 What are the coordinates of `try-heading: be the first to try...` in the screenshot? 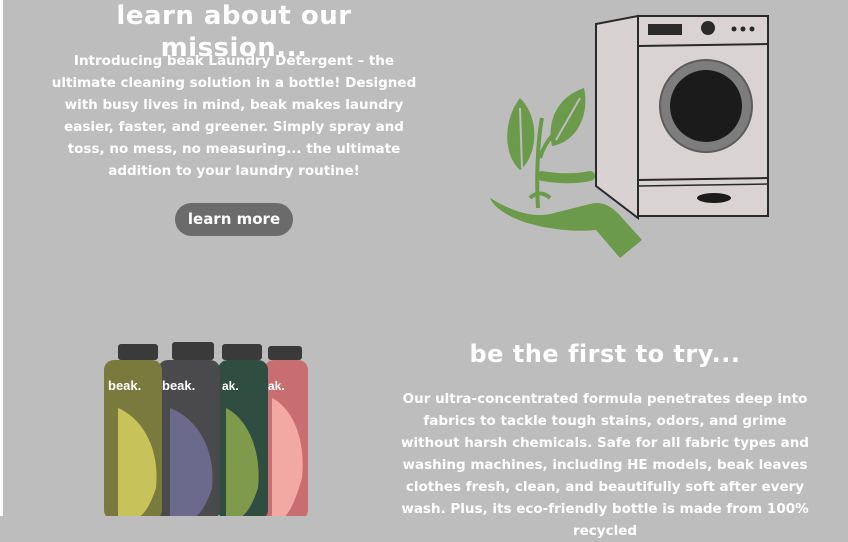 It's located at (605, 354).